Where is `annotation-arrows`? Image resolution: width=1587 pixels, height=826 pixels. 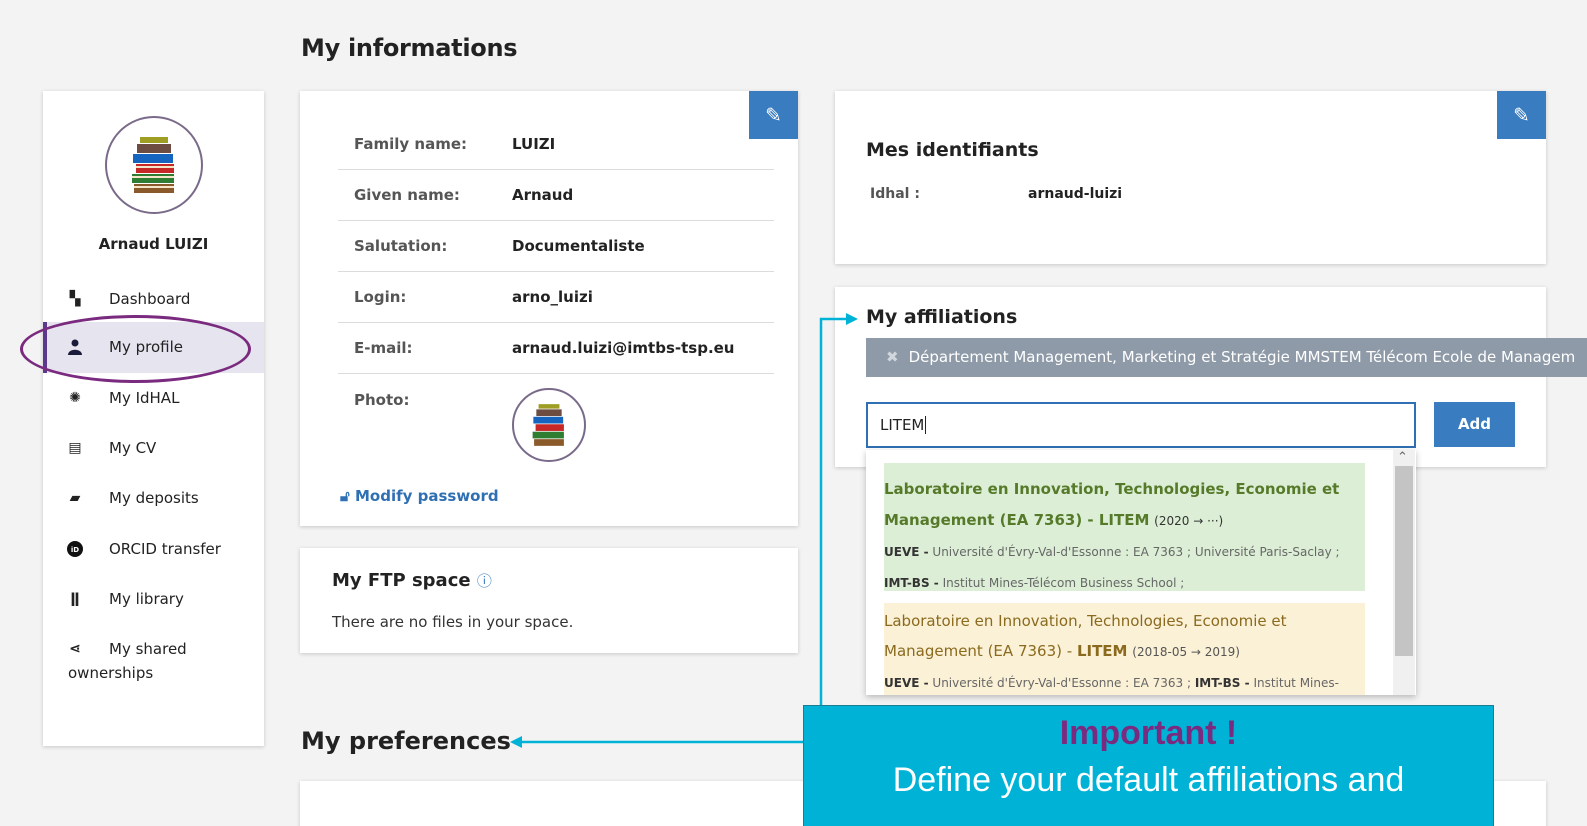
annotation-arrows is located at coordinates (684, 530).